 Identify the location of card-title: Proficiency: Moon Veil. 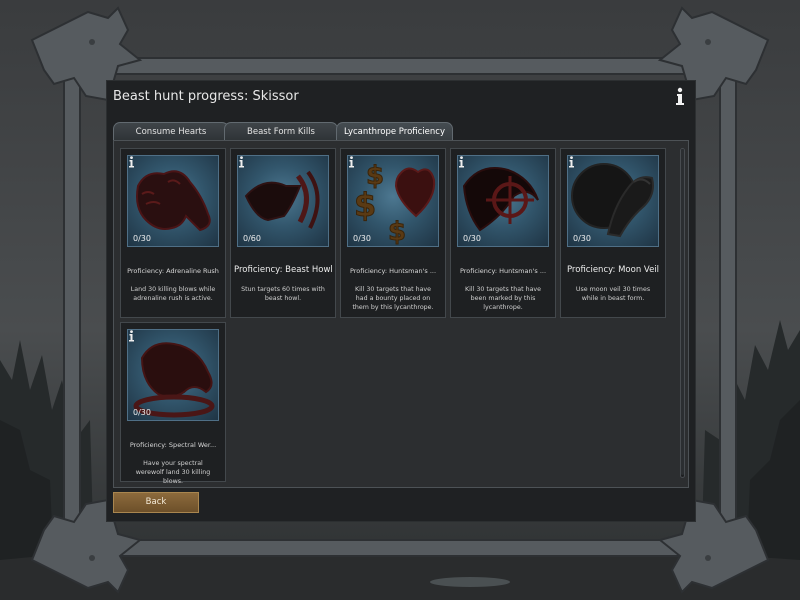
(613, 270).